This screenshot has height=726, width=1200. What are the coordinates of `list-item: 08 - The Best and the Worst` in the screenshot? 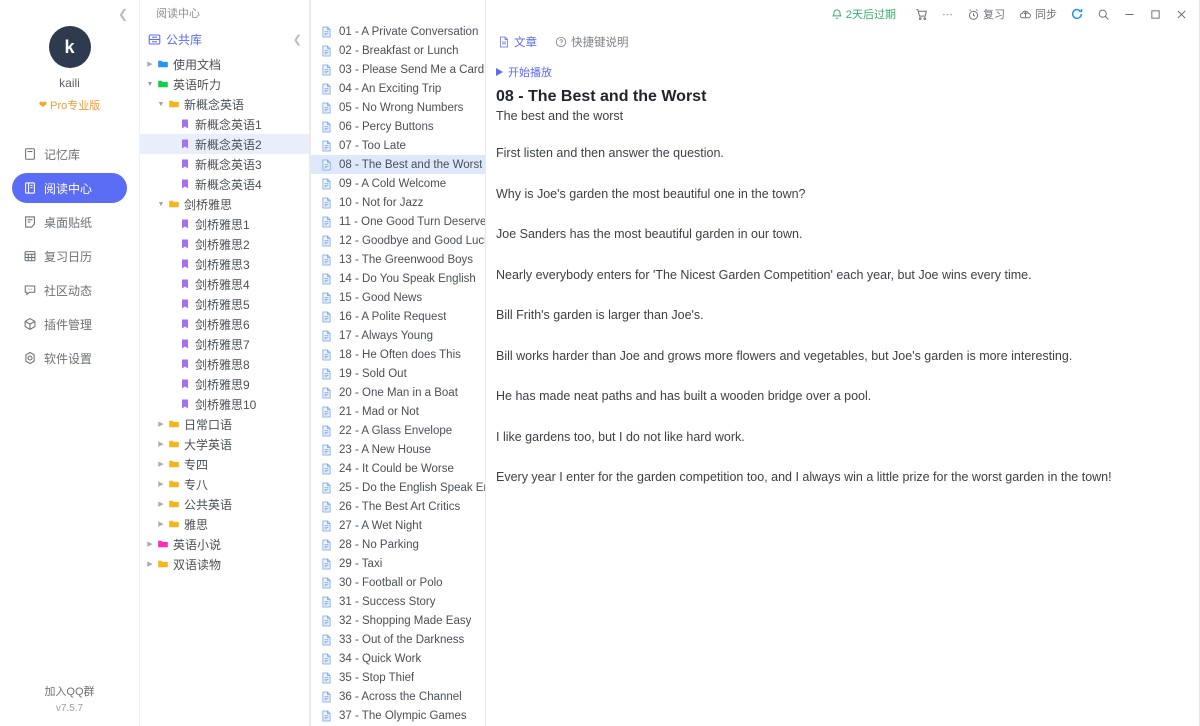 It's located at (398, 164).